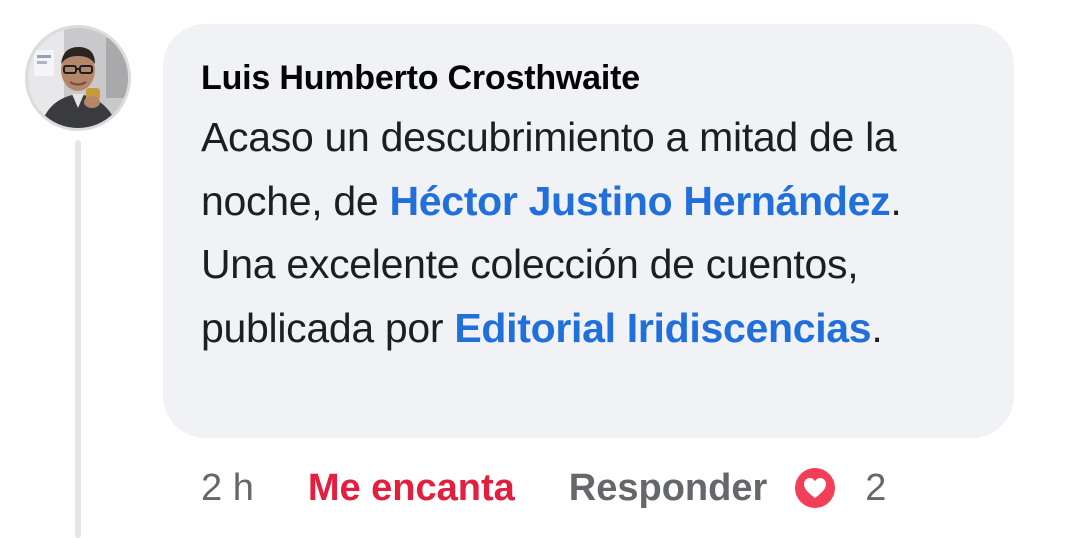 This screenshot has width=1080, height=538. Describe the element at coordinates (839, 488) in the screenshot. I see `reaction-summary: 2` at that location.